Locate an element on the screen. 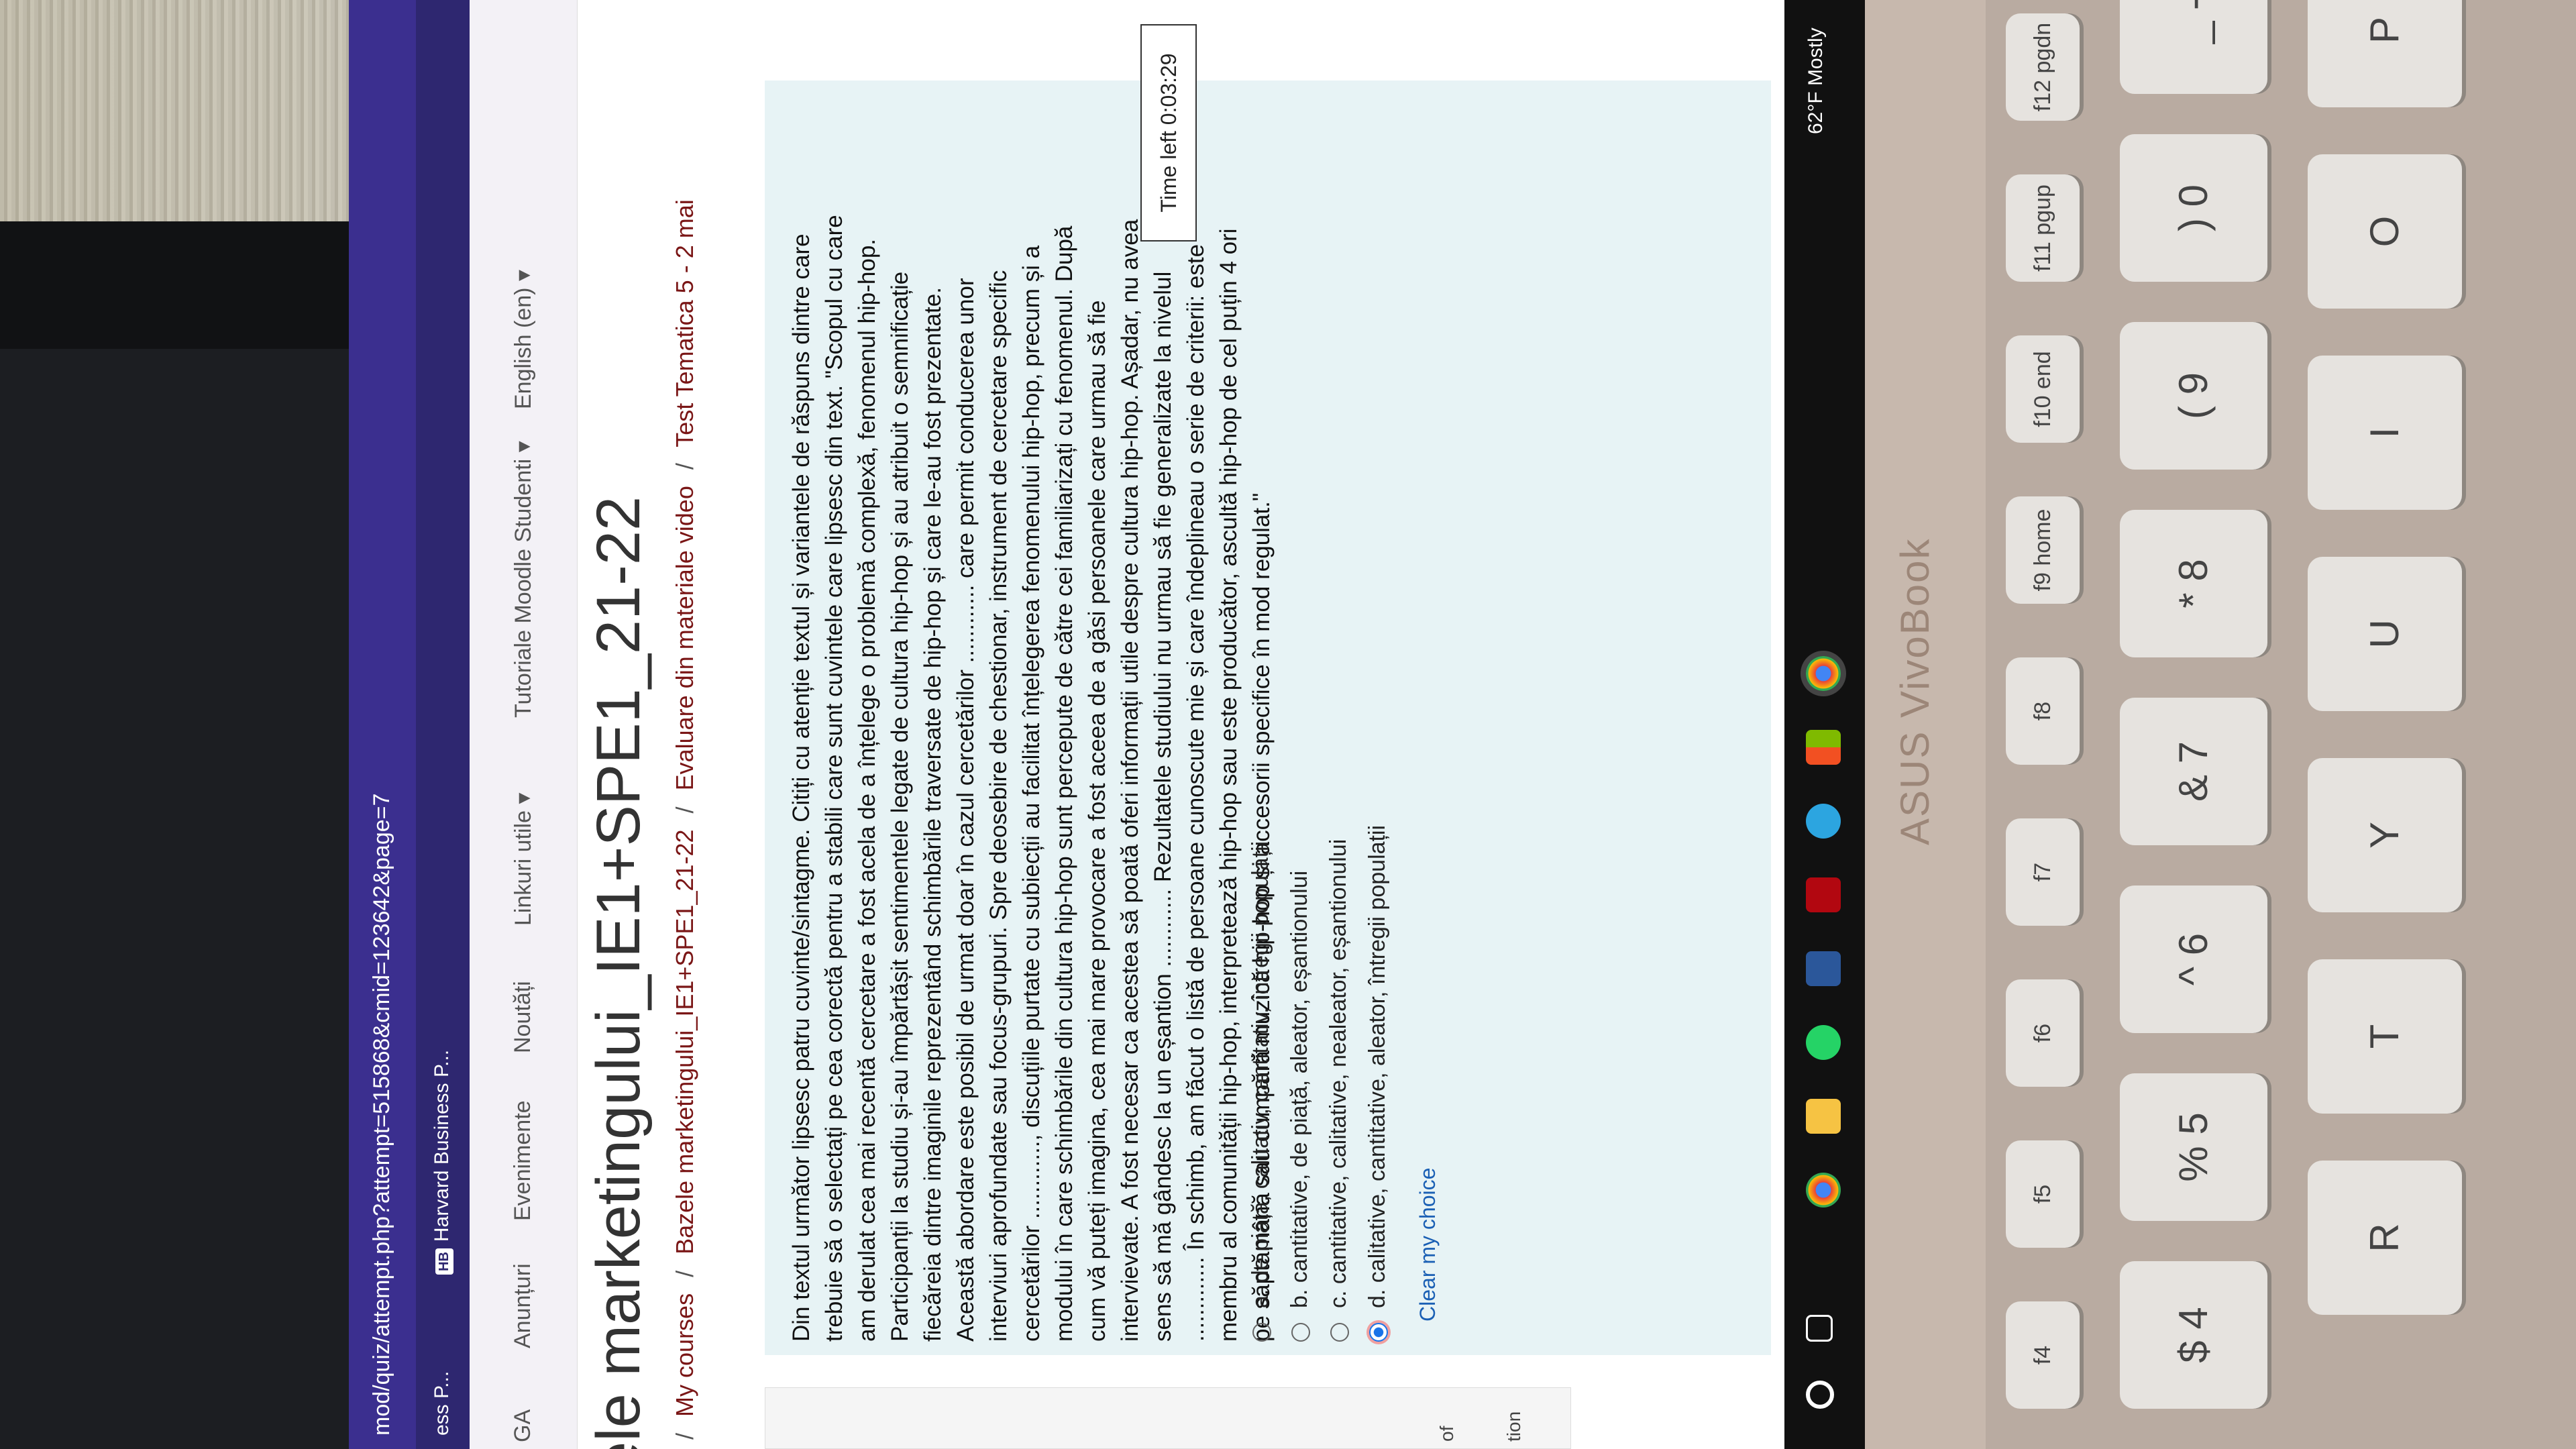 The width and height of the screenshot is (2576, 1449). chrome-active-icon is located at coordinates (1823, 673).